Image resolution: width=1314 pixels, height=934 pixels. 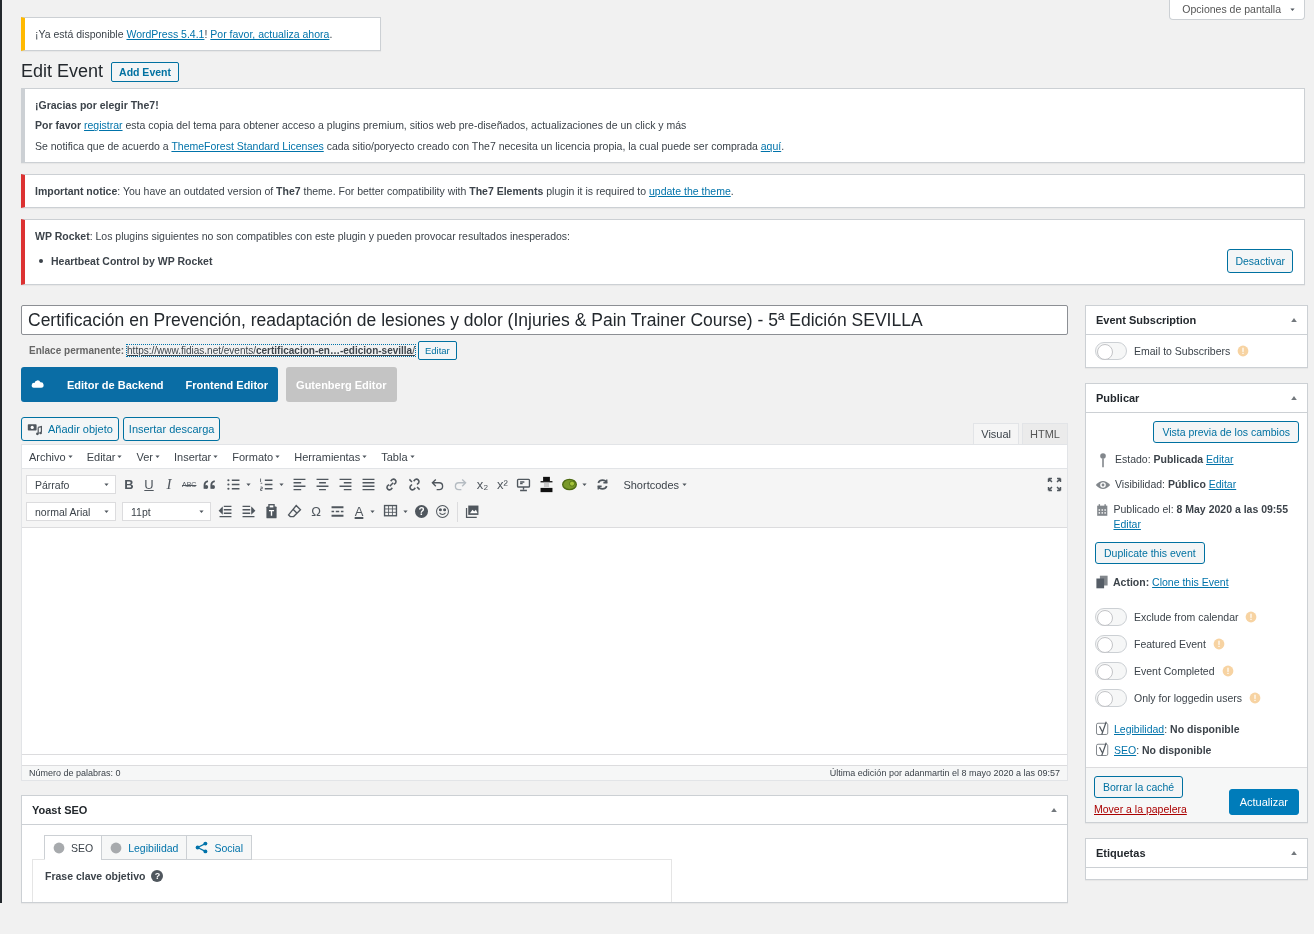 What do you see at coordinates (196, 456) in the screenshot?
I see `menu-item: Insertar` at bounding box center [196, 456].